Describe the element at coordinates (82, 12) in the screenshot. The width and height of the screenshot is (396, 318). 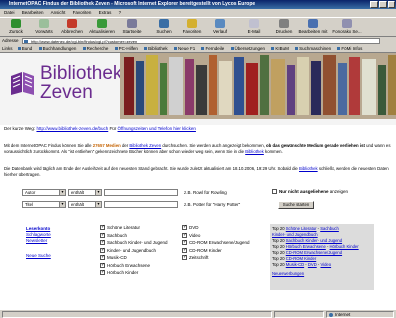
I see `menu-favoriten: Favoriten` at that location.